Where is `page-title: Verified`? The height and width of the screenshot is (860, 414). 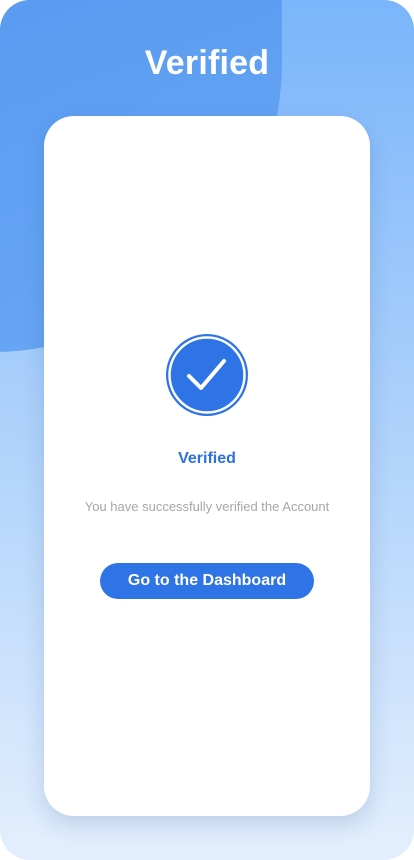 page-title: Verified is located at coordinates (207, 63).